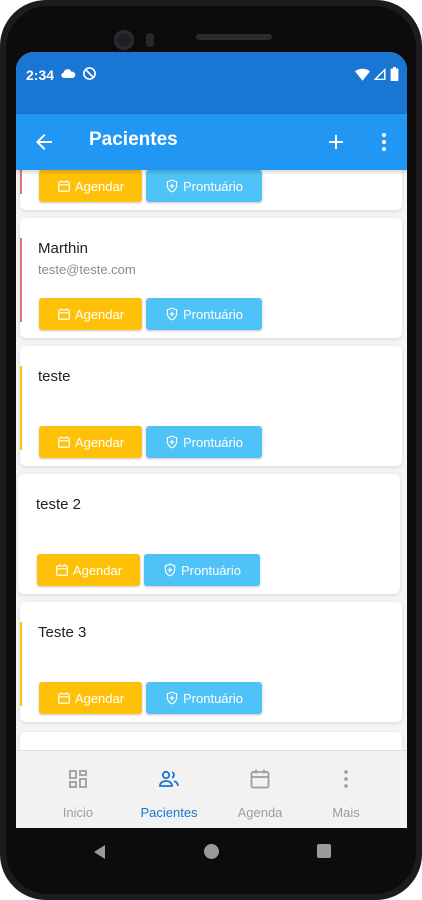  What do you see at coordinates (362, 74) in the screenshot?
I see `wifi-icon` at bounding box center [362, 74].